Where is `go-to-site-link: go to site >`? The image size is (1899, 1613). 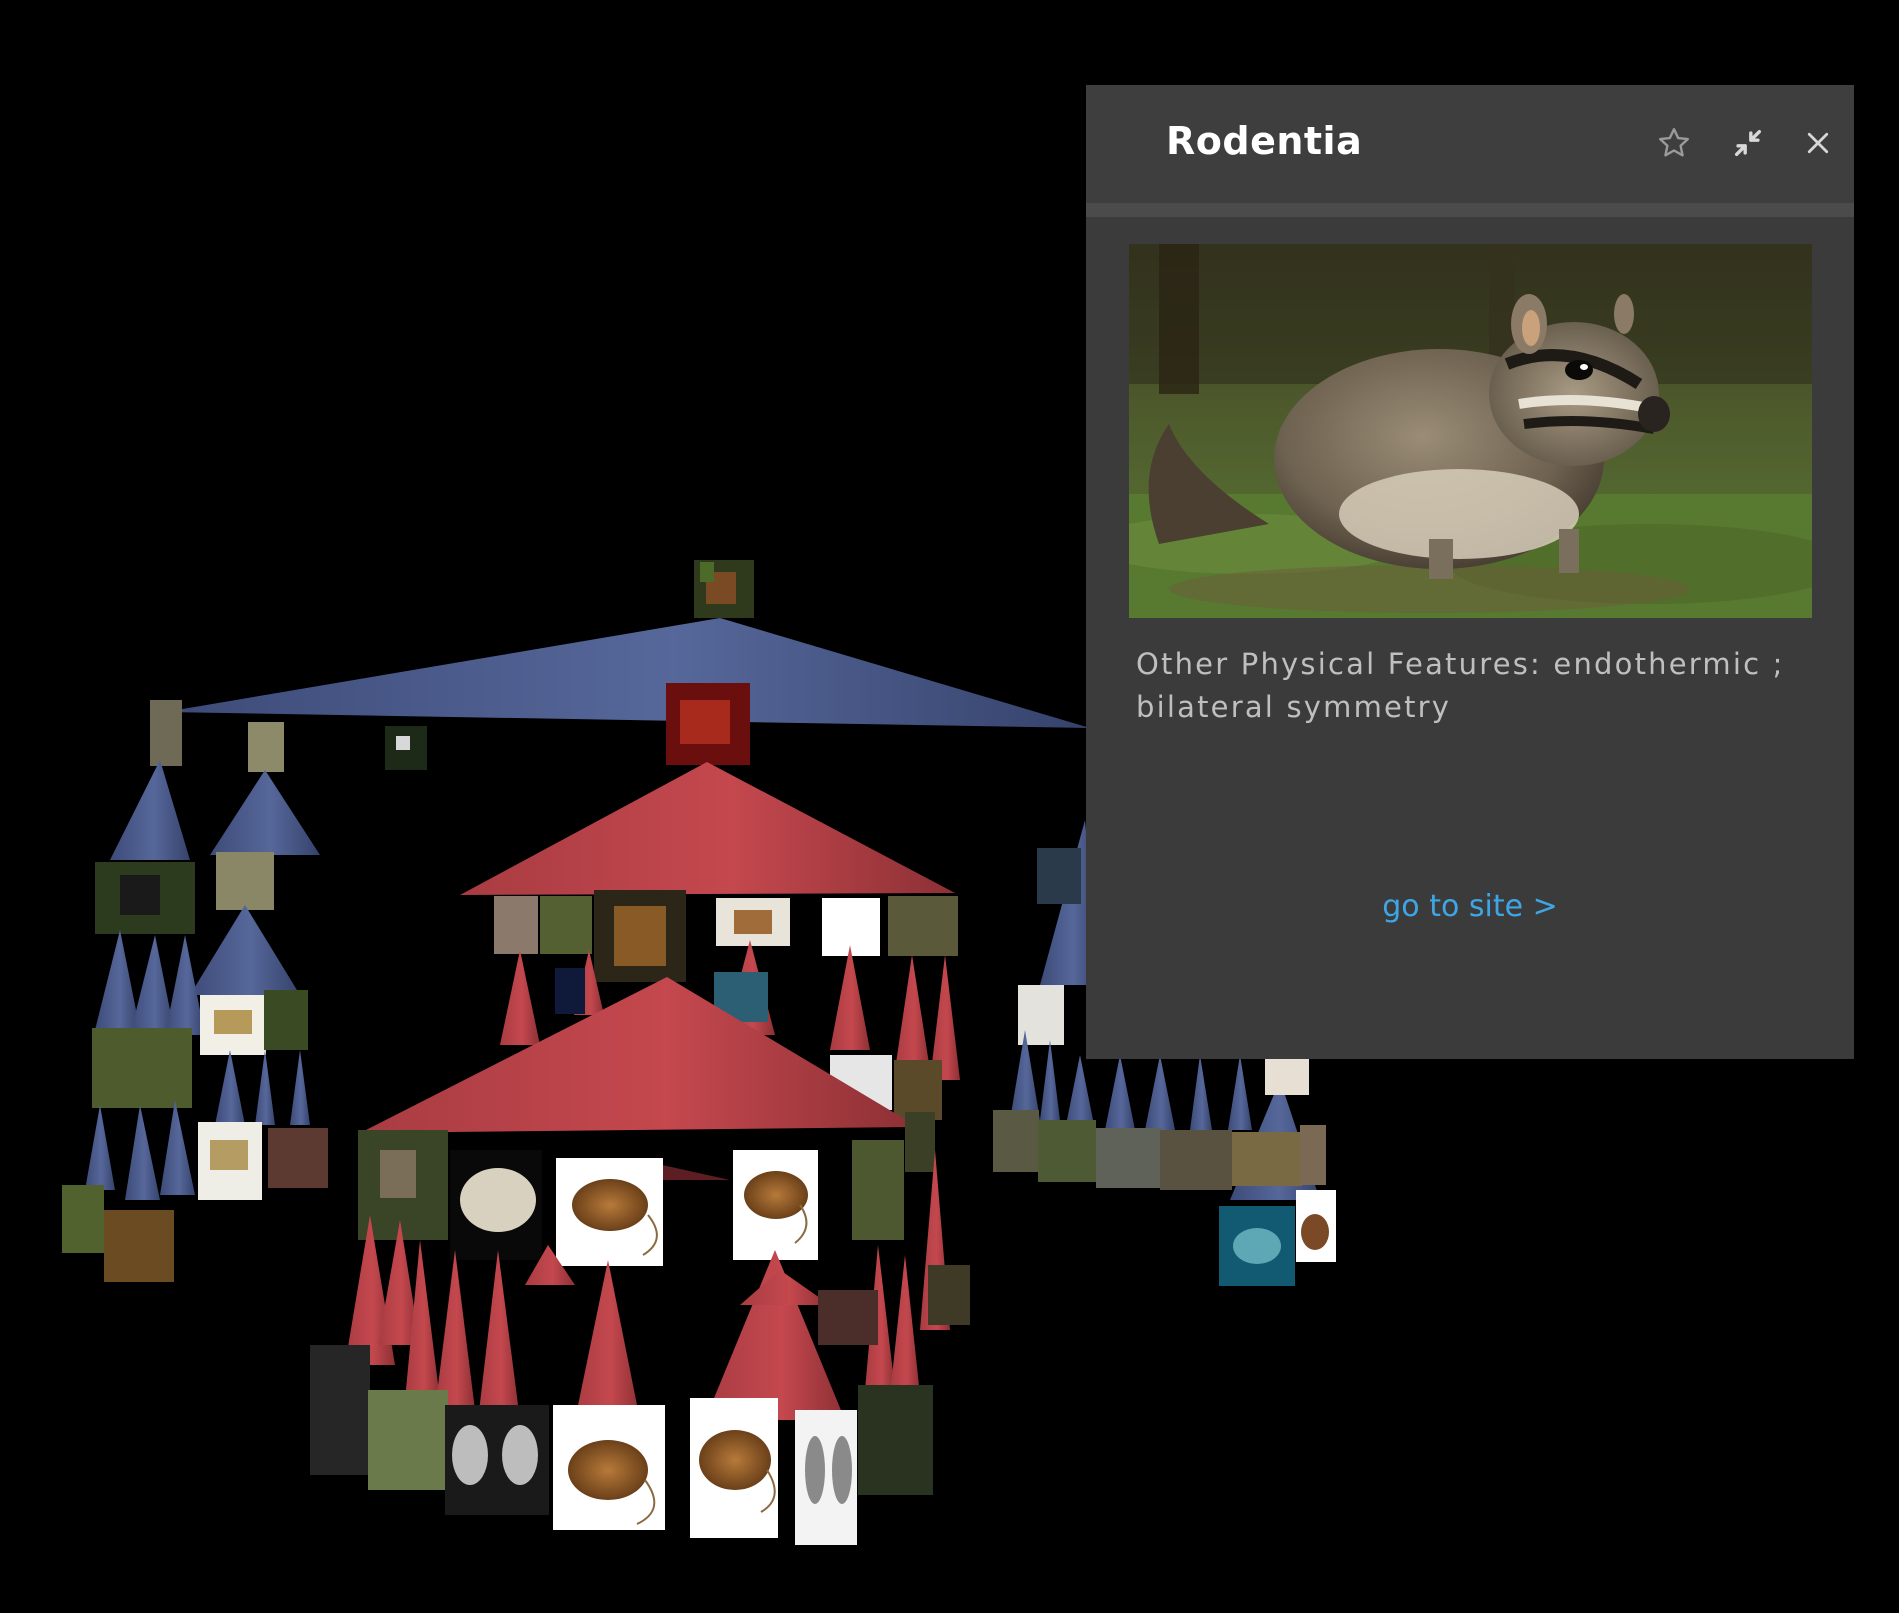
go-to-site-link: go to site > is located at coordinates (1470, 906).